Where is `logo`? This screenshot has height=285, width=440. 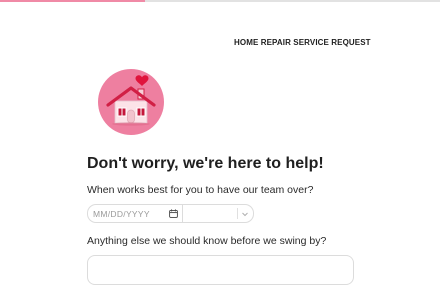
logo is located at coordinates (131, 102).